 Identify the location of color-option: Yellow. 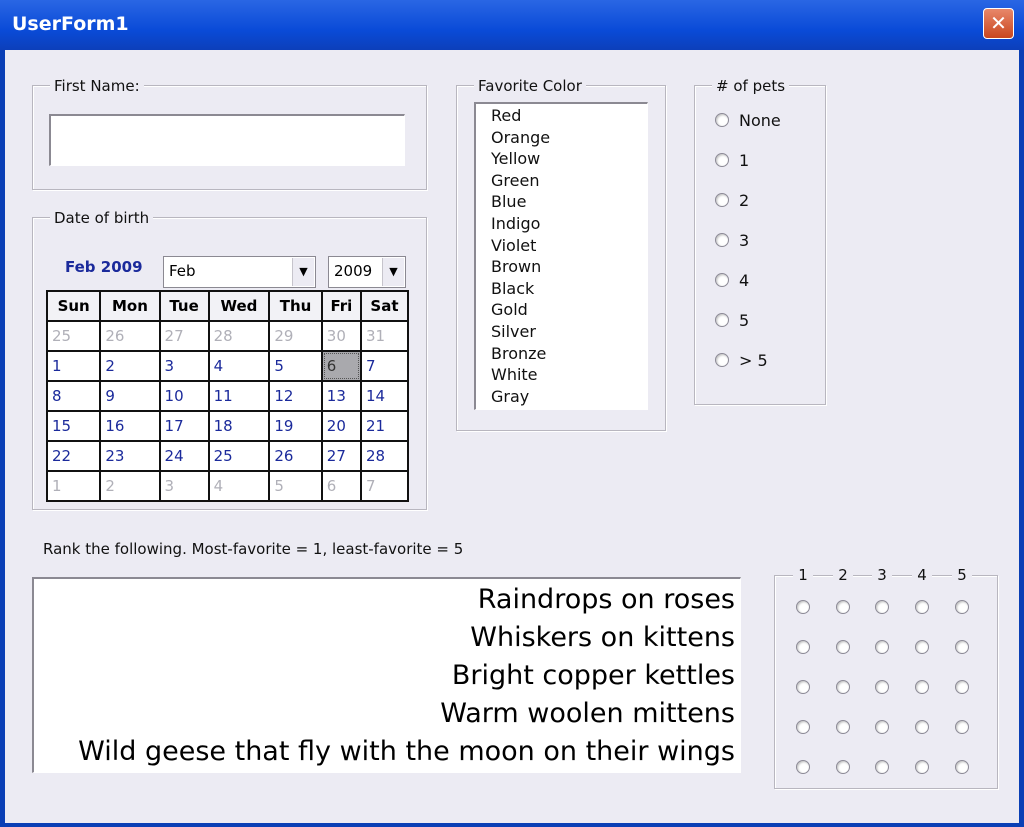
(515, 158).